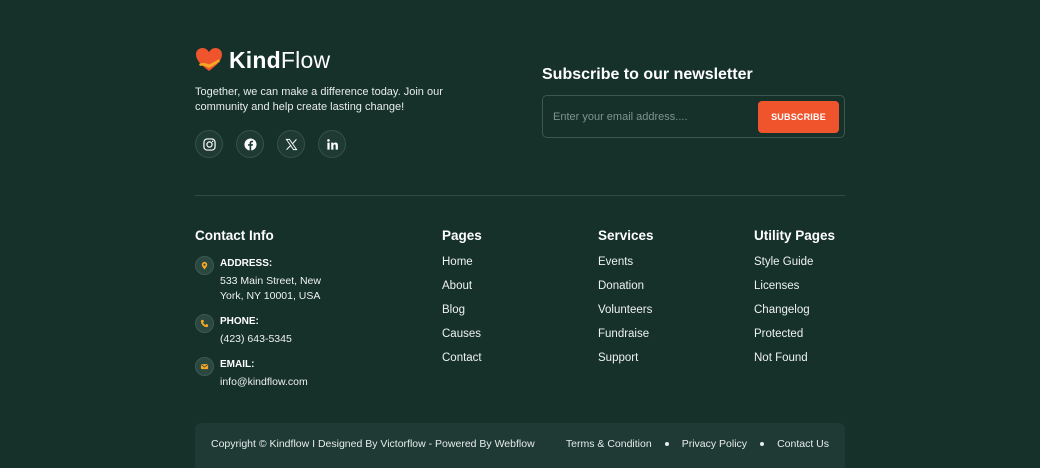  Describe the element at coordinates (267, 330) in the screenshot. I see `contact-phone: PHONE: (423) 643-5345` at that location.